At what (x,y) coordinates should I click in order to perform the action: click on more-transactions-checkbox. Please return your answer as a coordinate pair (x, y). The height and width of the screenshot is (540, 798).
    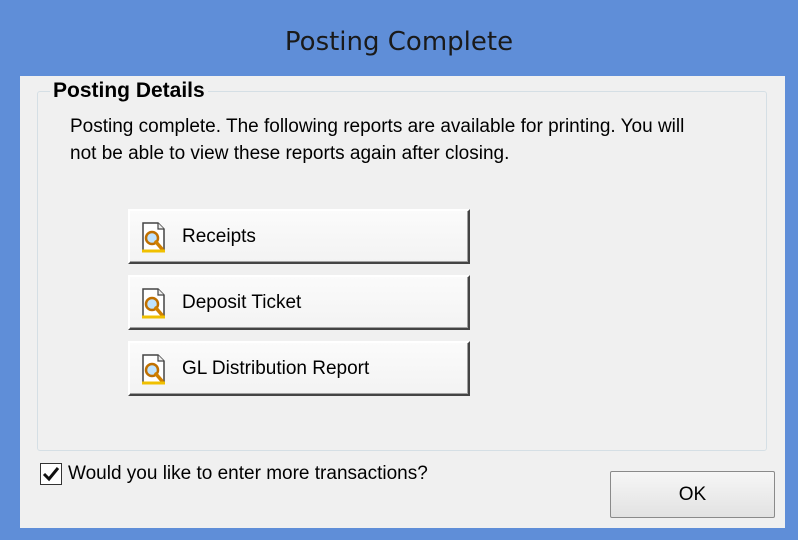
    Looking at the image, I should click on (51, 474).